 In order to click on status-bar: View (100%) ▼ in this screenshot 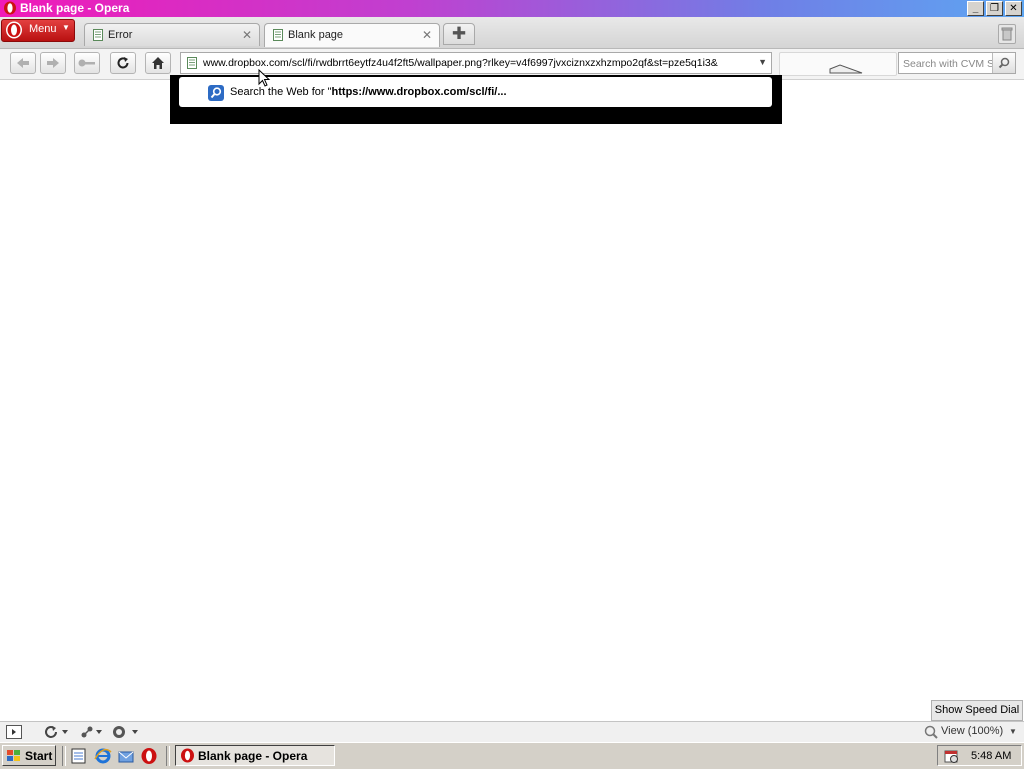, I will do `click(512, 731)`.